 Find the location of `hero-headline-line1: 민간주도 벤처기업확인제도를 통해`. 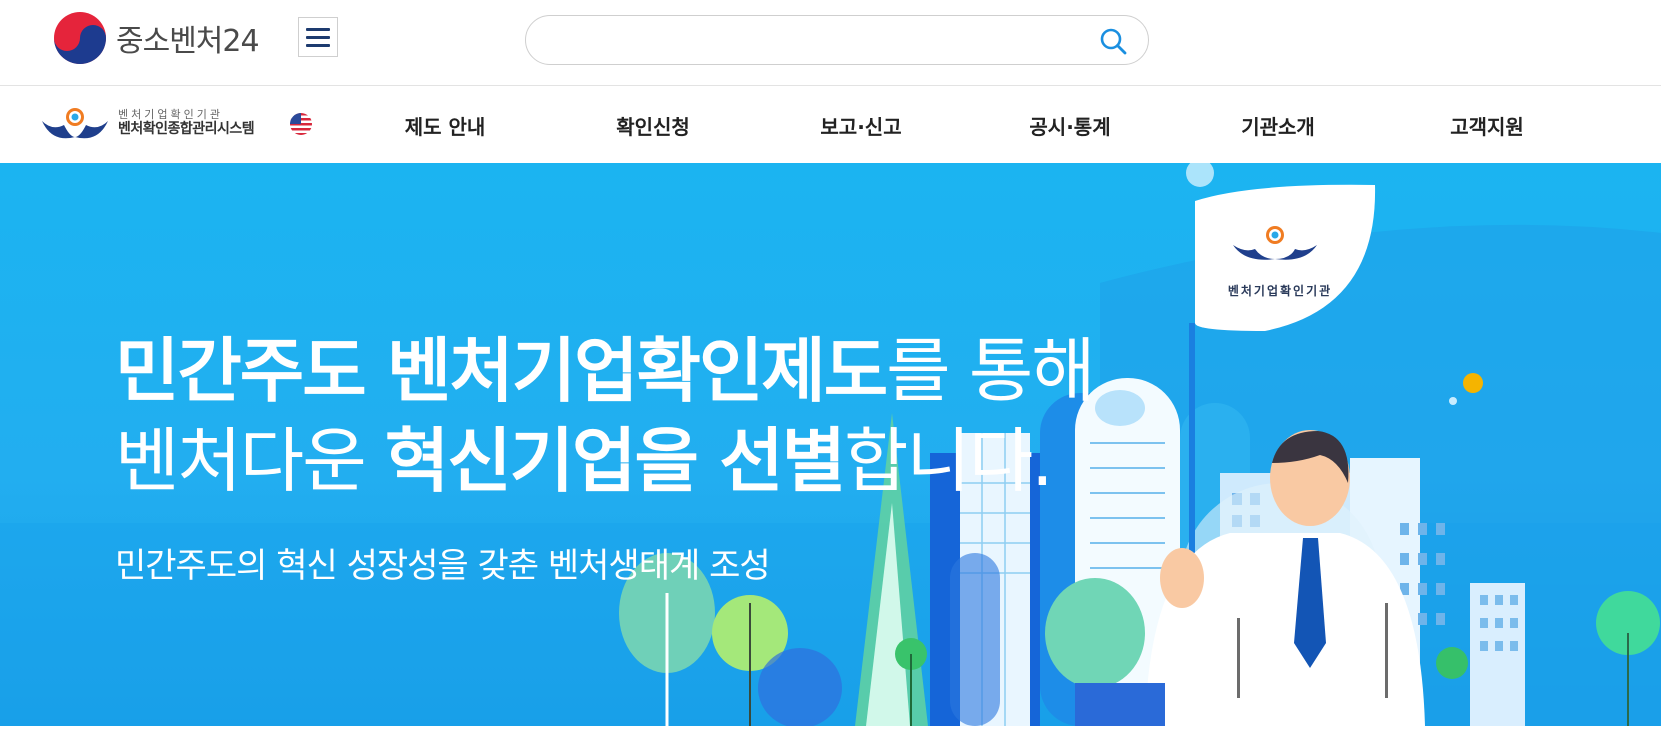

hero-headline-line1: 민간주도 벤처기업확인제도를 통해 is located at coordinates (605, 365).